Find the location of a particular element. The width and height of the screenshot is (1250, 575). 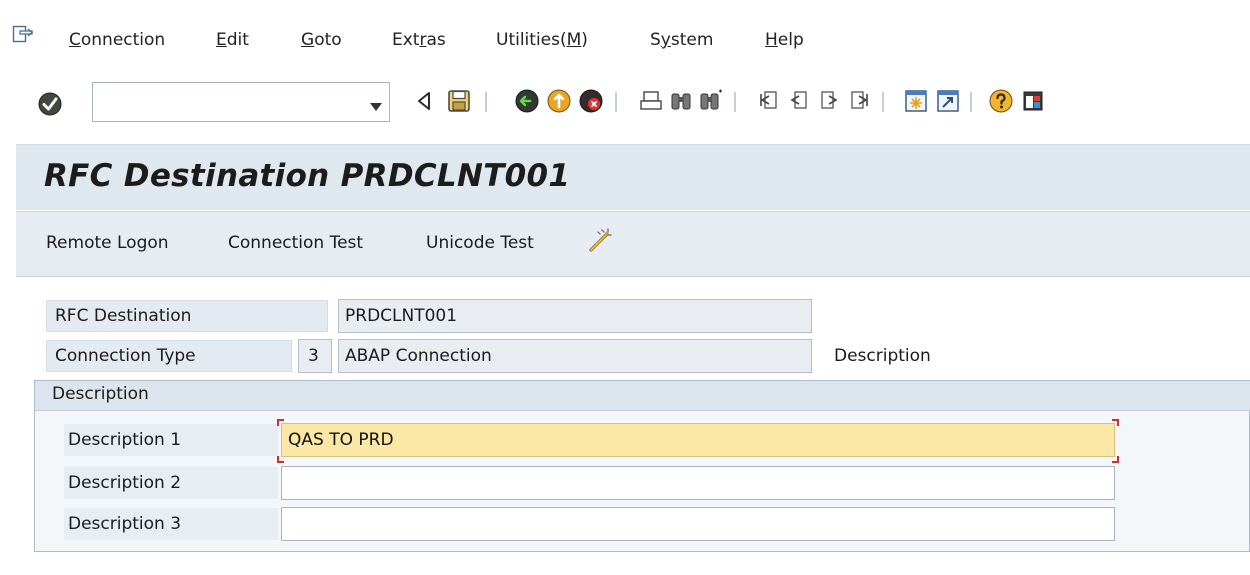

menu-help: Help is located at coordinates (784, 40).